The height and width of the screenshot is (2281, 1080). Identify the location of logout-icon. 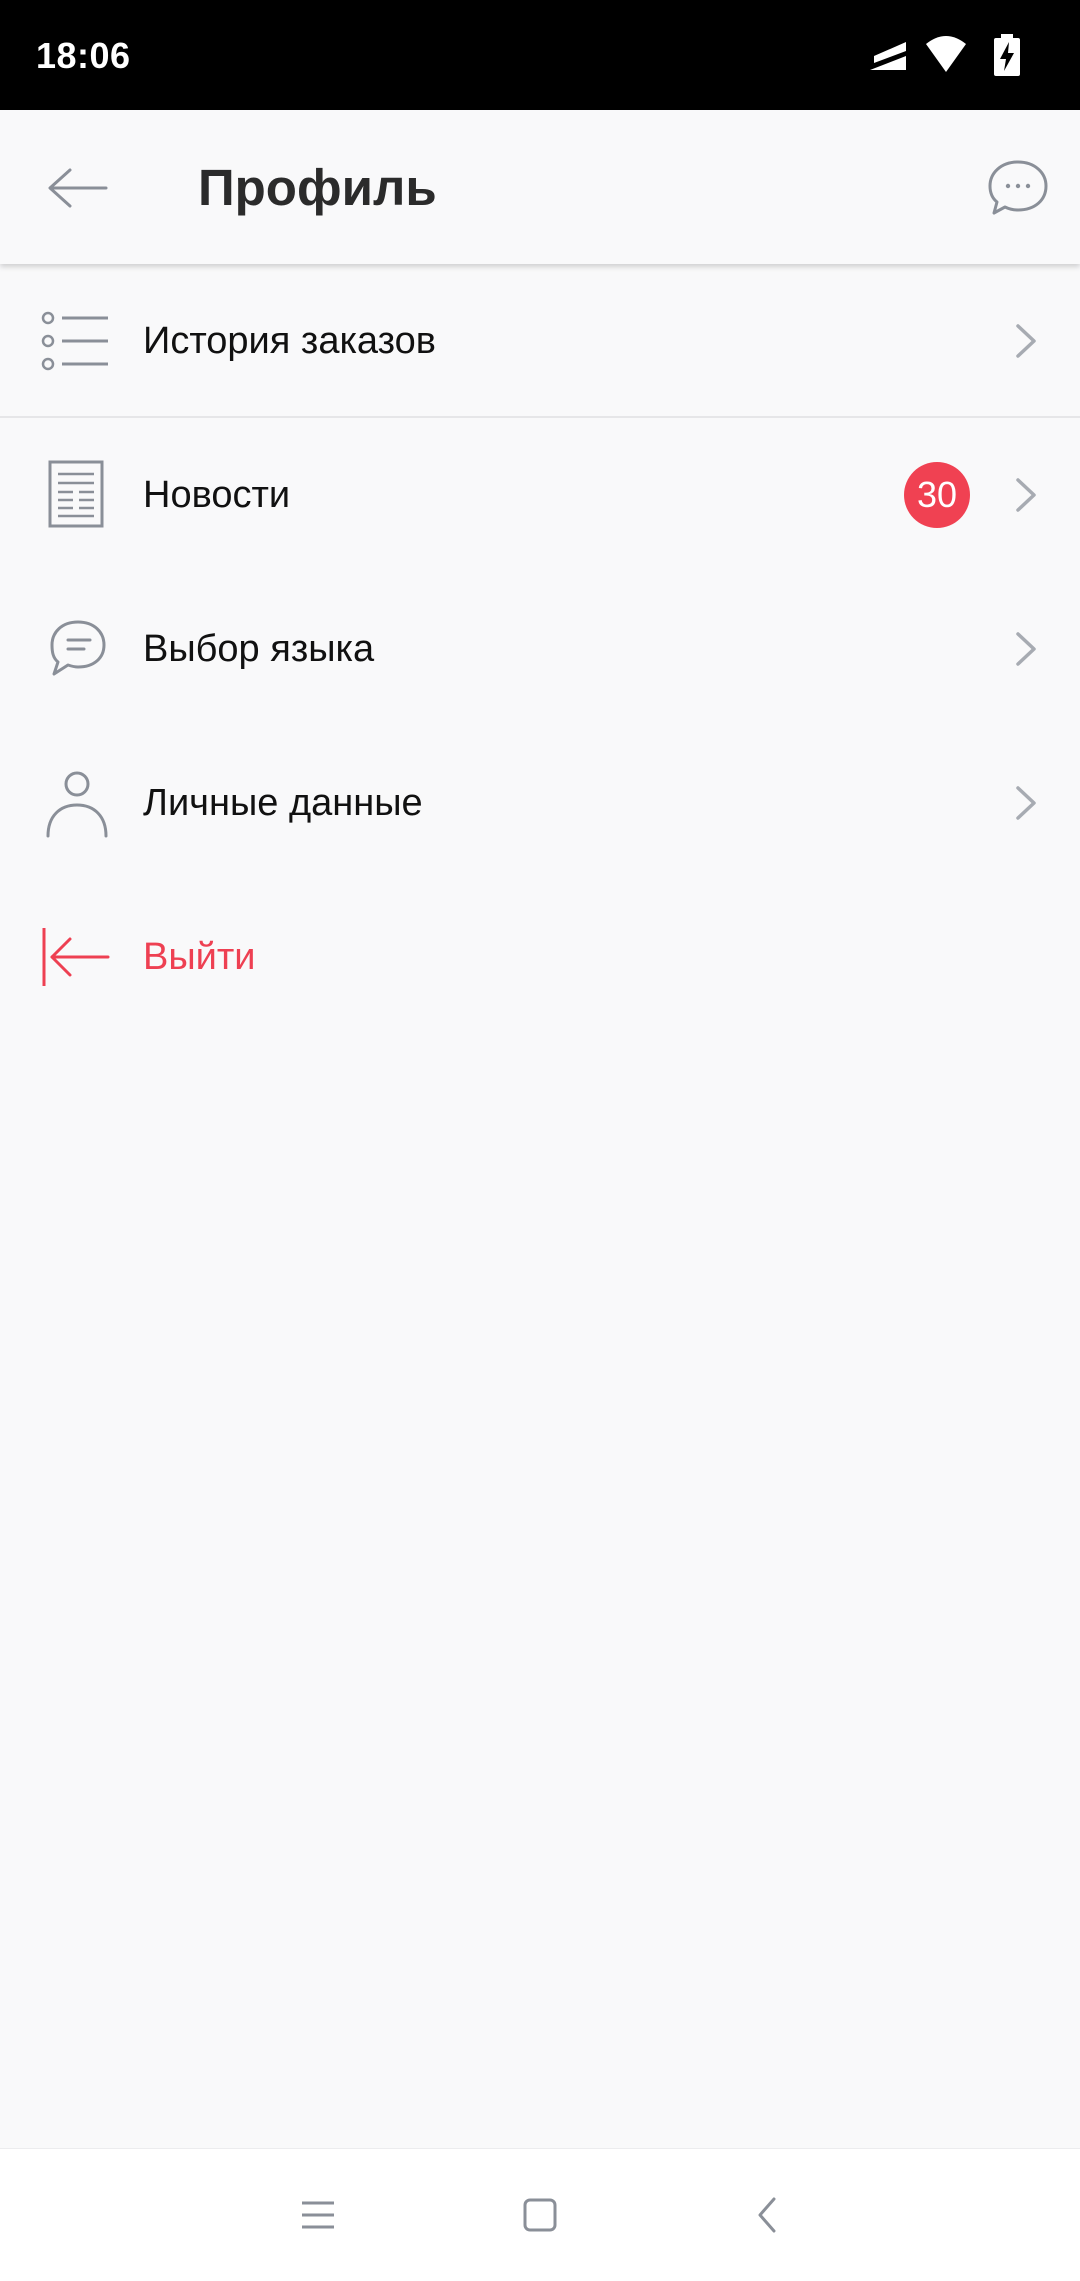
(76, 957).